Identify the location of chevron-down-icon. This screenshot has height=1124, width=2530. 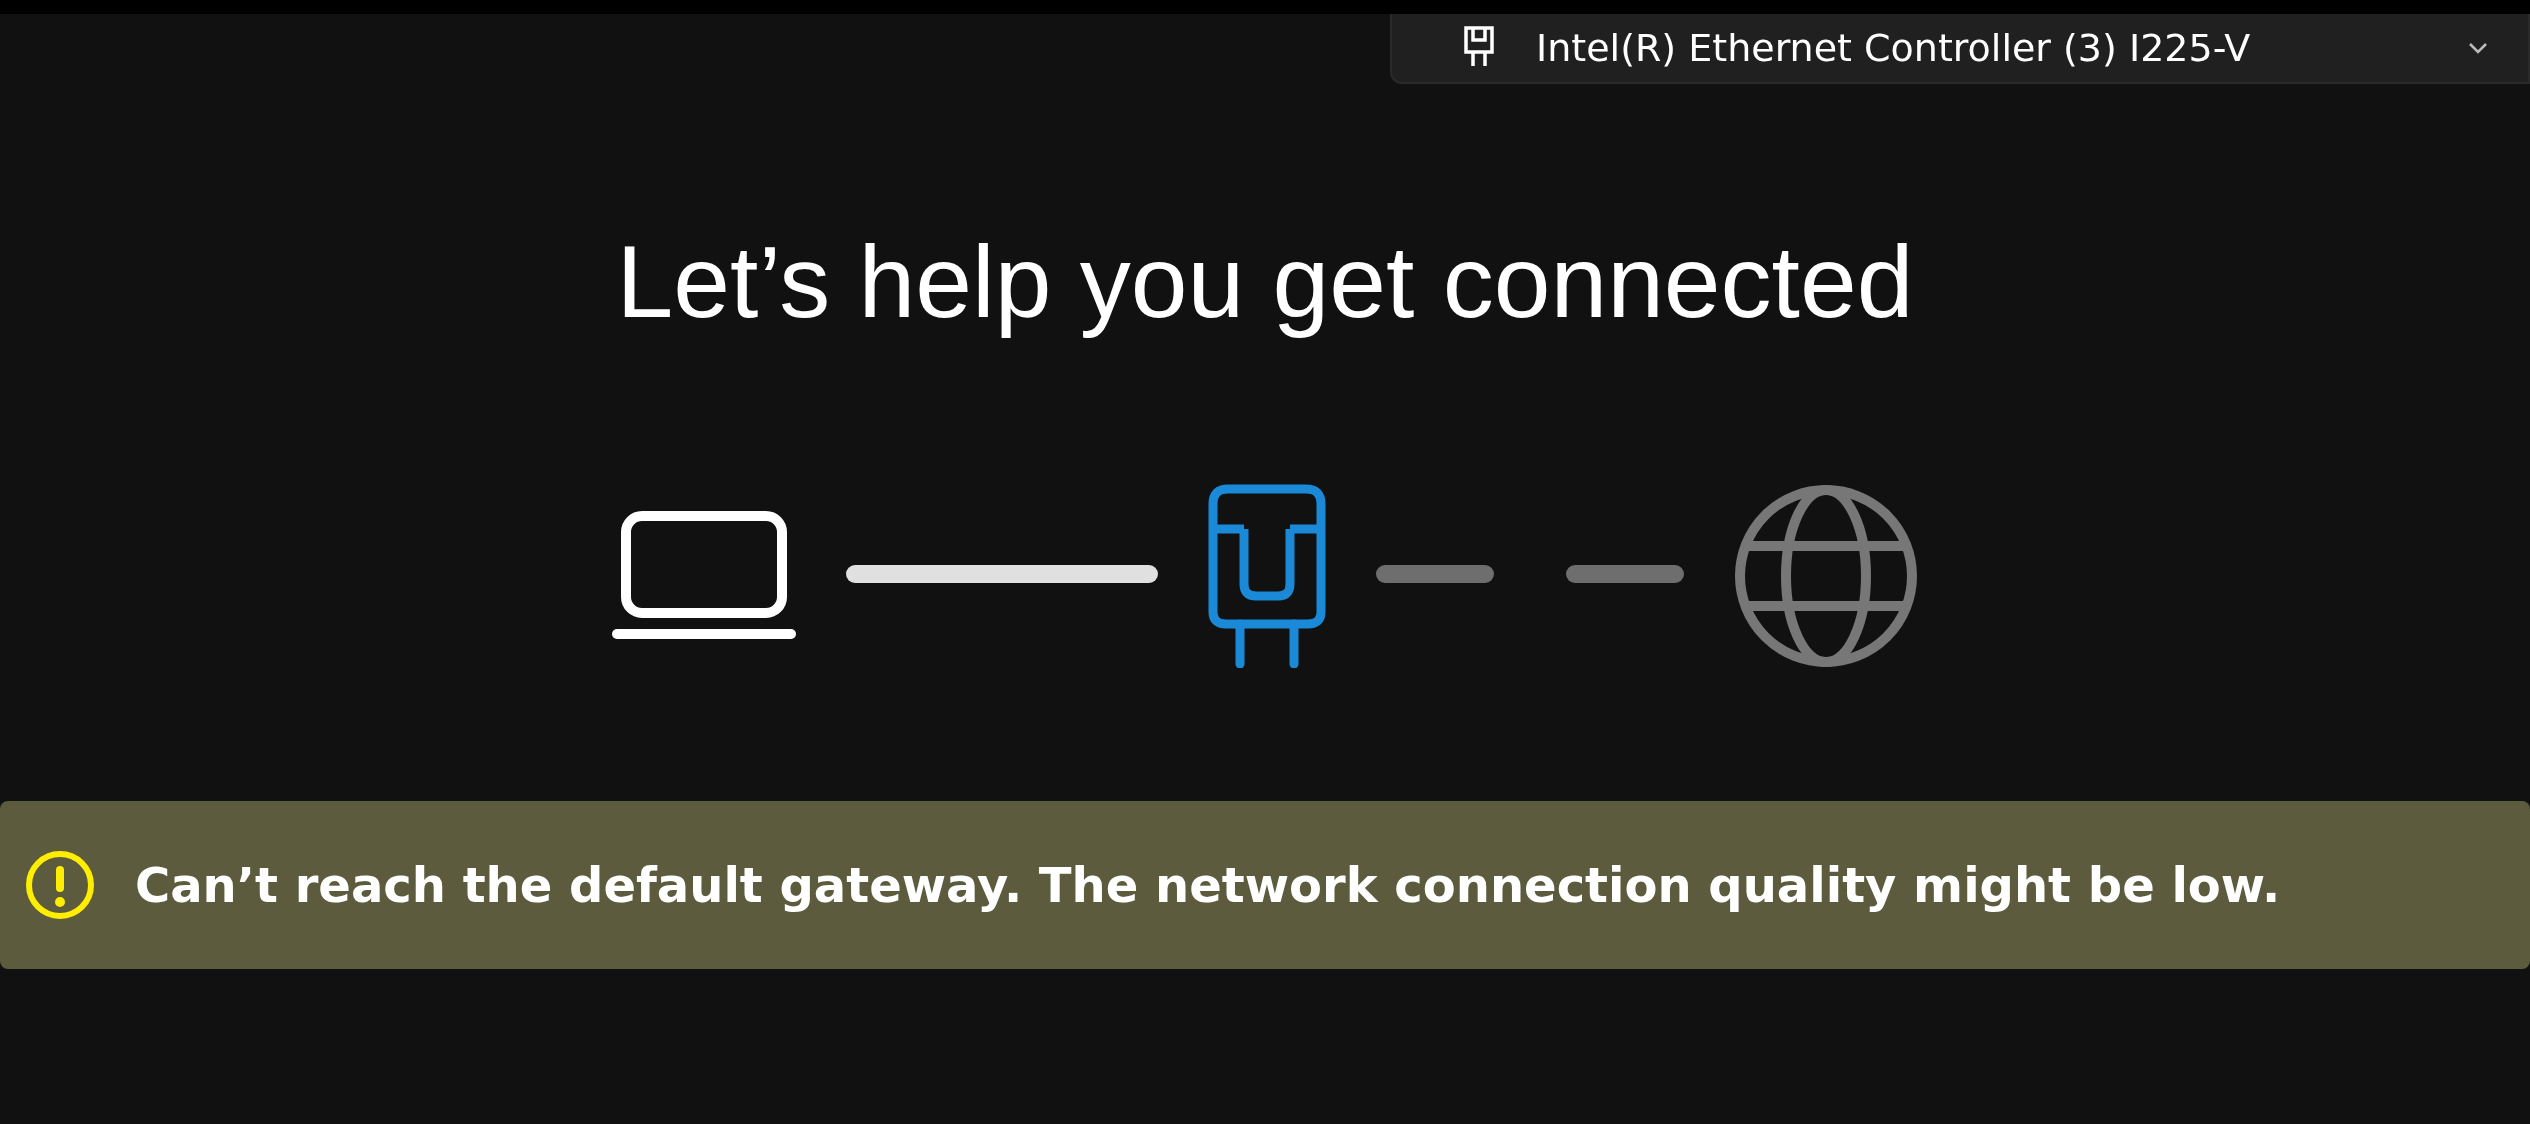
(2478, 48).